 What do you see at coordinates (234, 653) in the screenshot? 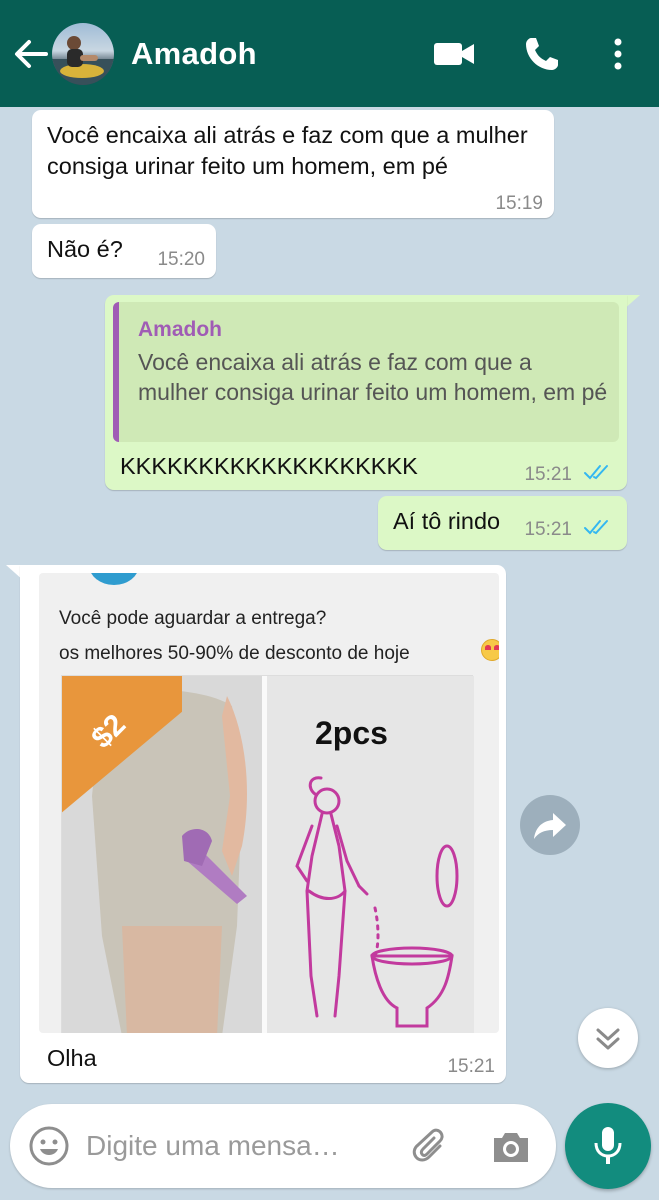
I see `ad-text: os melhores 50-90% de desconto de hoje` at bounding box center [234, 653].